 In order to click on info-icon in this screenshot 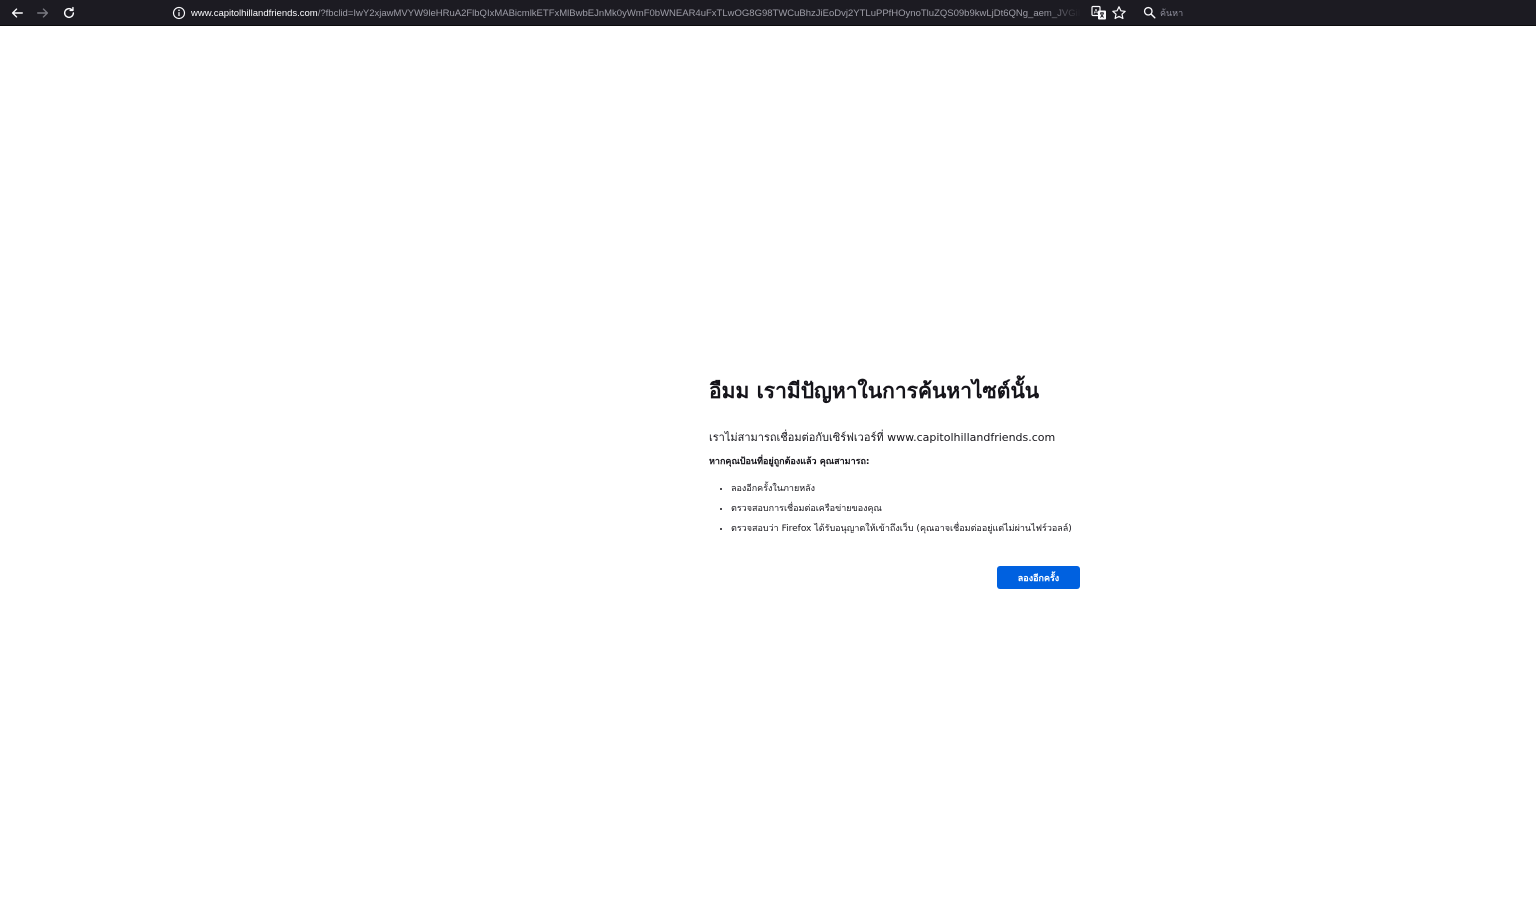, I will do `click(179, 13)`.